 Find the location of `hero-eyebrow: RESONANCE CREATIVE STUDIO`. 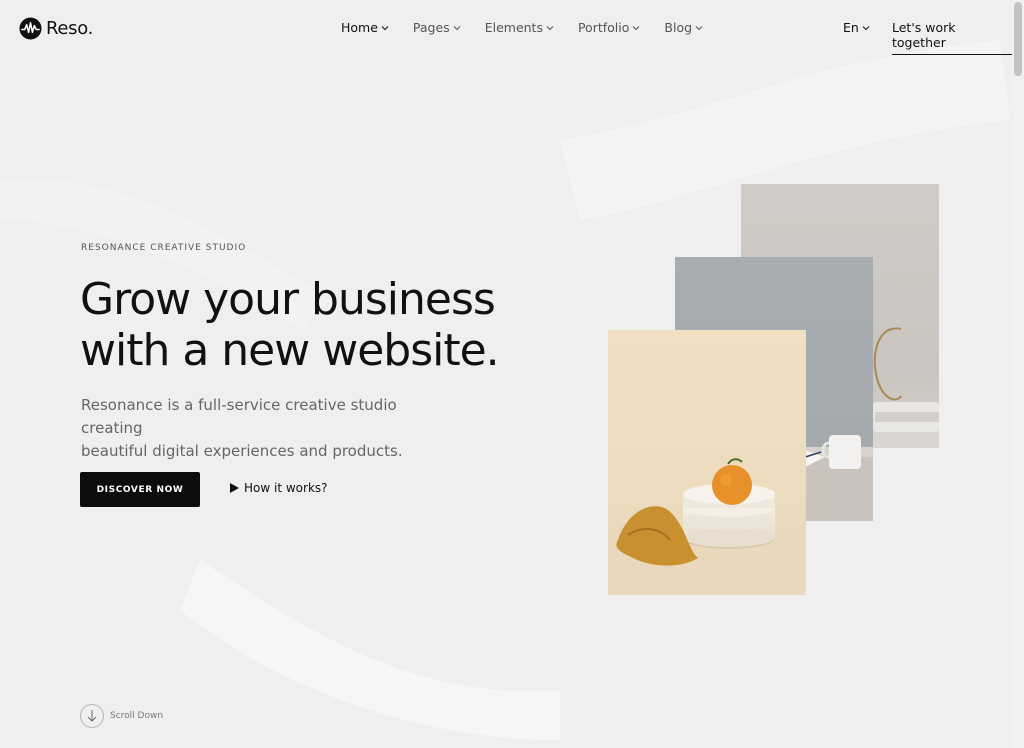

hero-eyebrow: RESONANCE CREATIVE STUDIO is located at coordinates (164, 248).